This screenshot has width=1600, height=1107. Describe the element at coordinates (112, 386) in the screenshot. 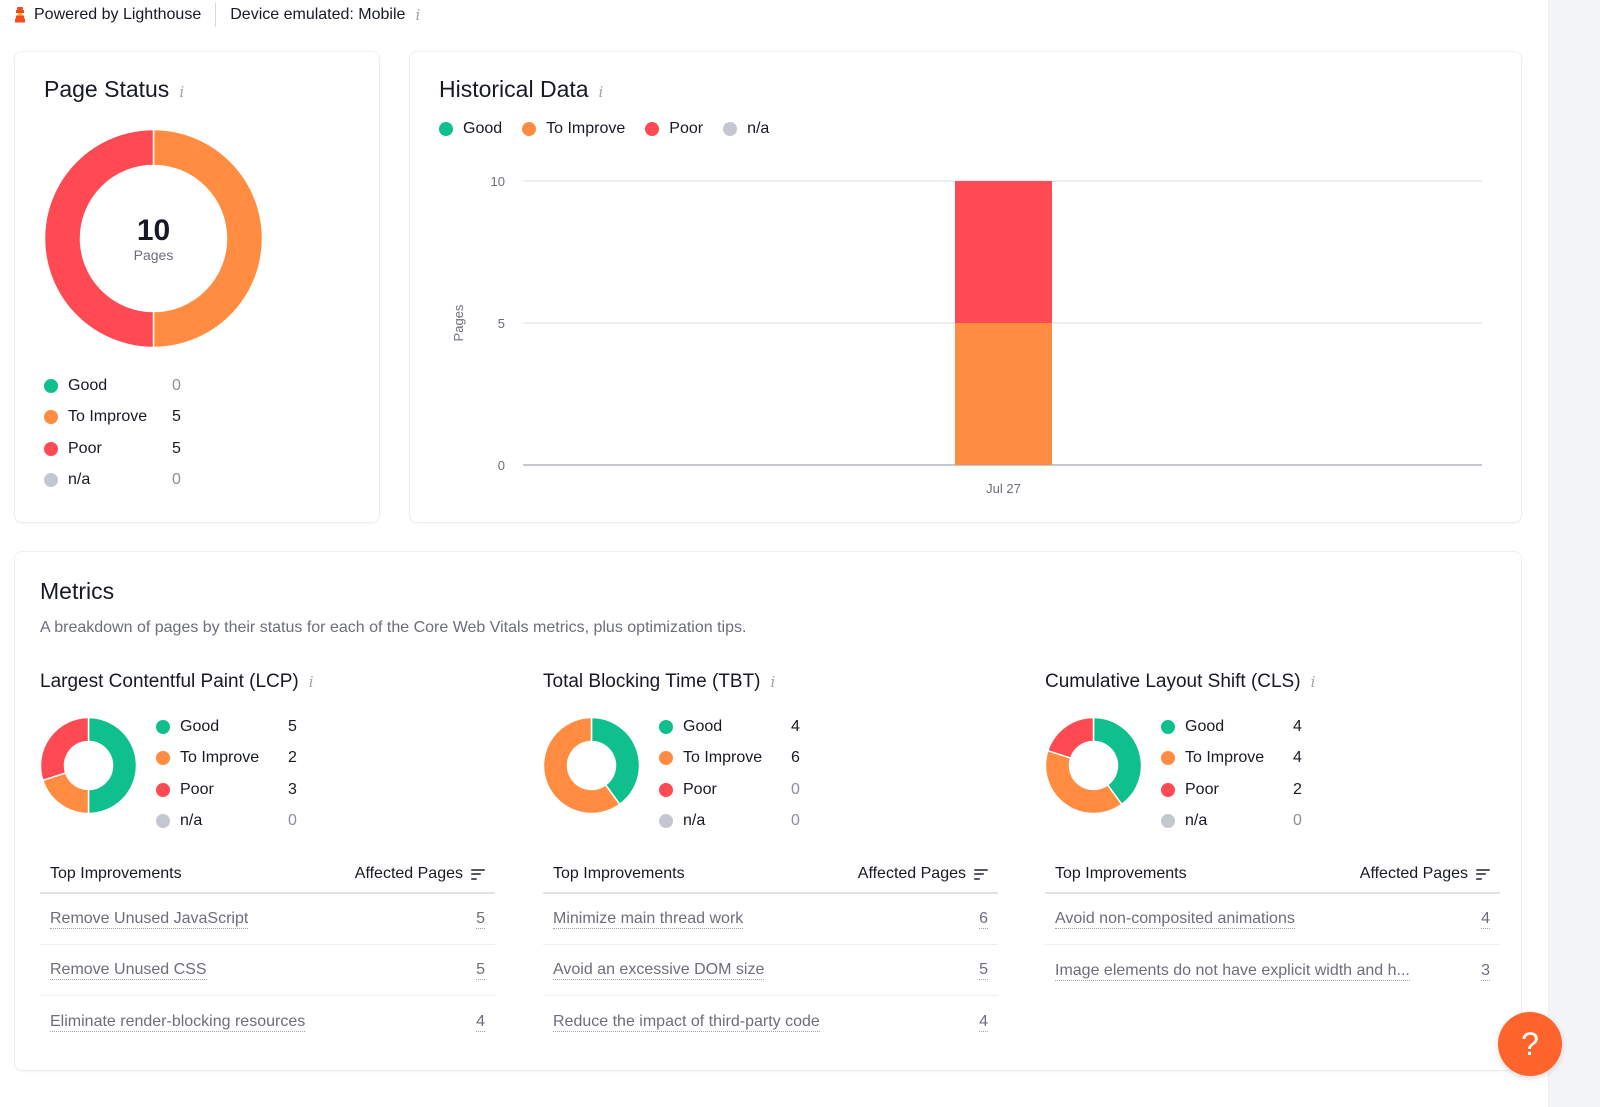

I see `legend-item-good: Good 0` at that location.